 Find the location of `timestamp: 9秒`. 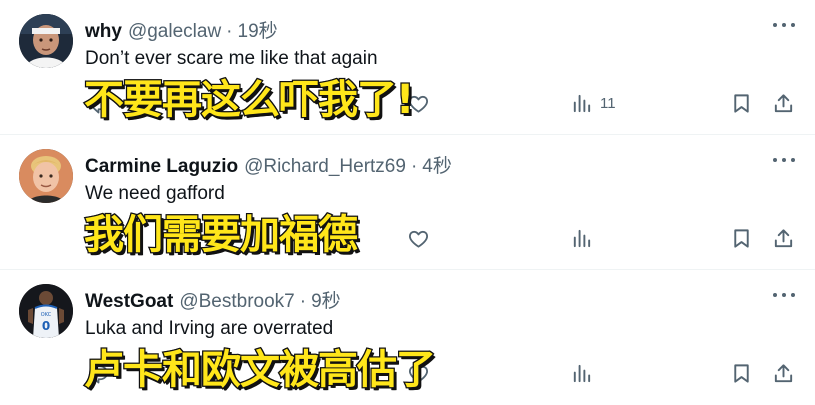

timestamp: 9秒 is located at coordinates (326, 299).